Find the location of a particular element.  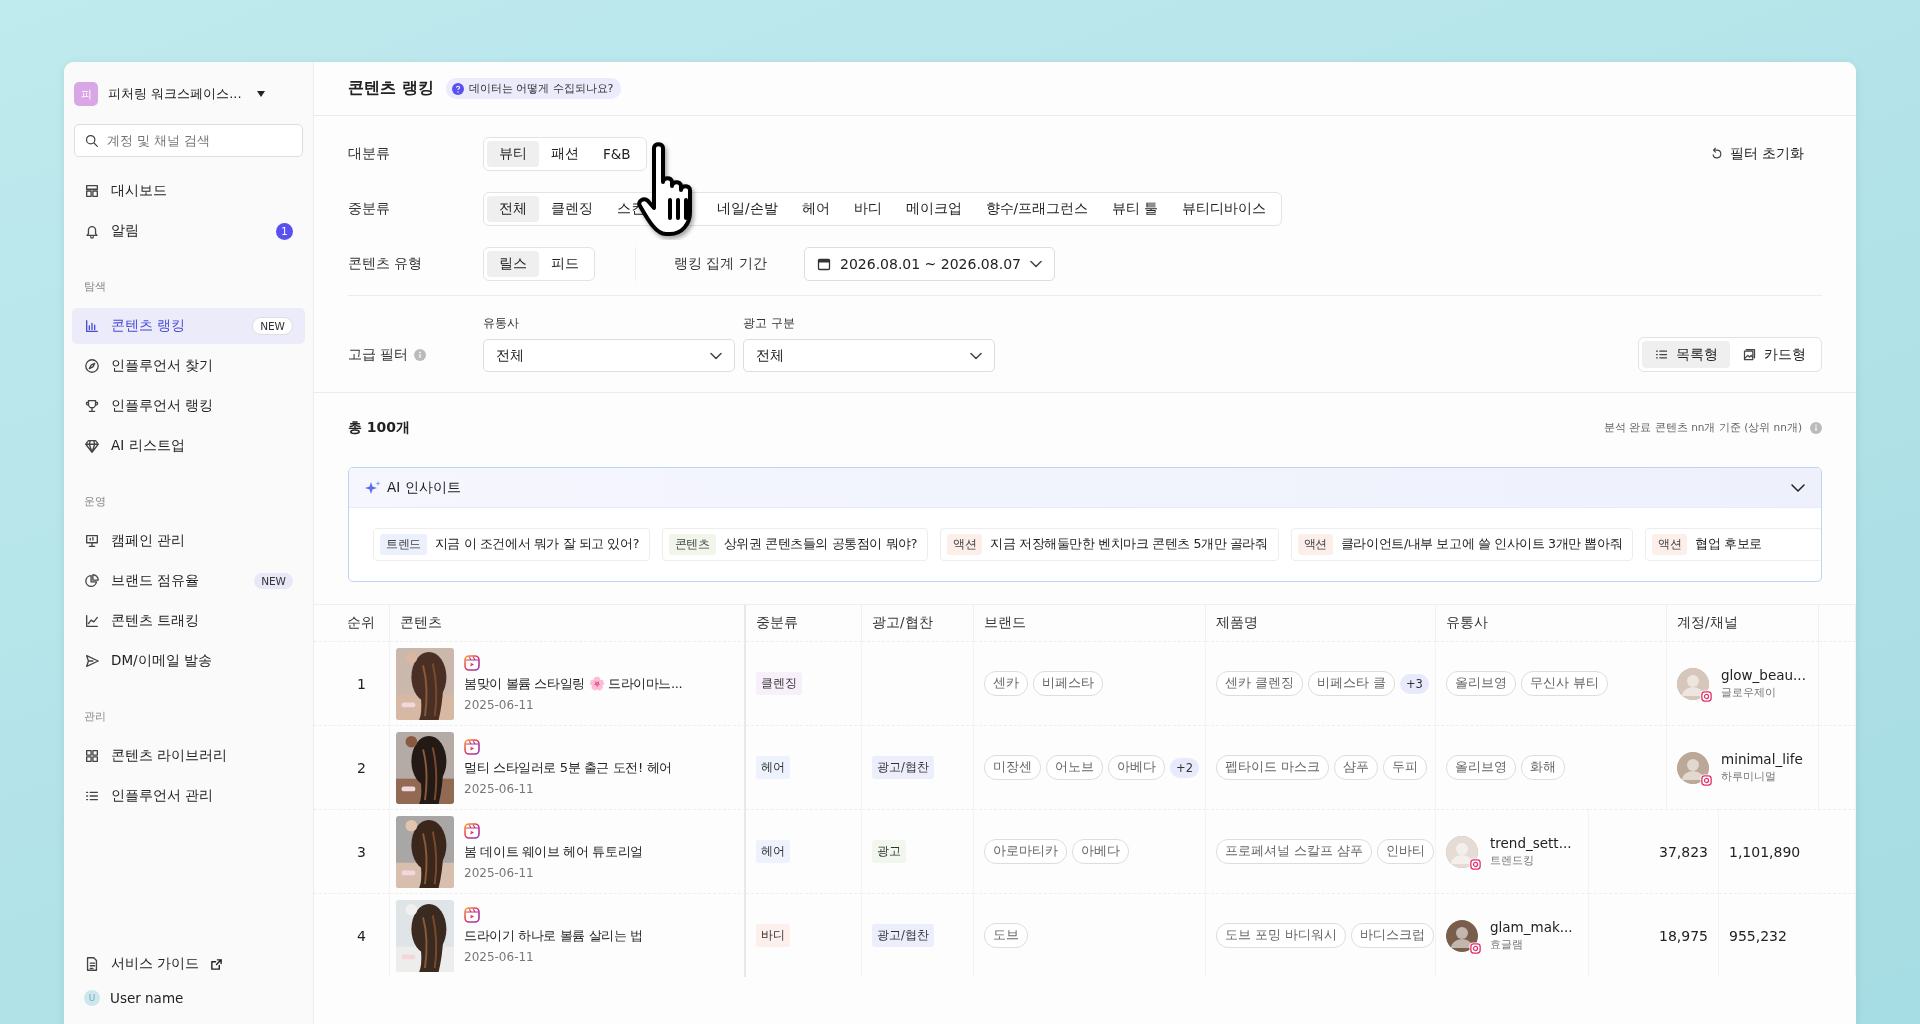

nav-item: 인플루언서 찾기 is located at coordinates (188, 366).